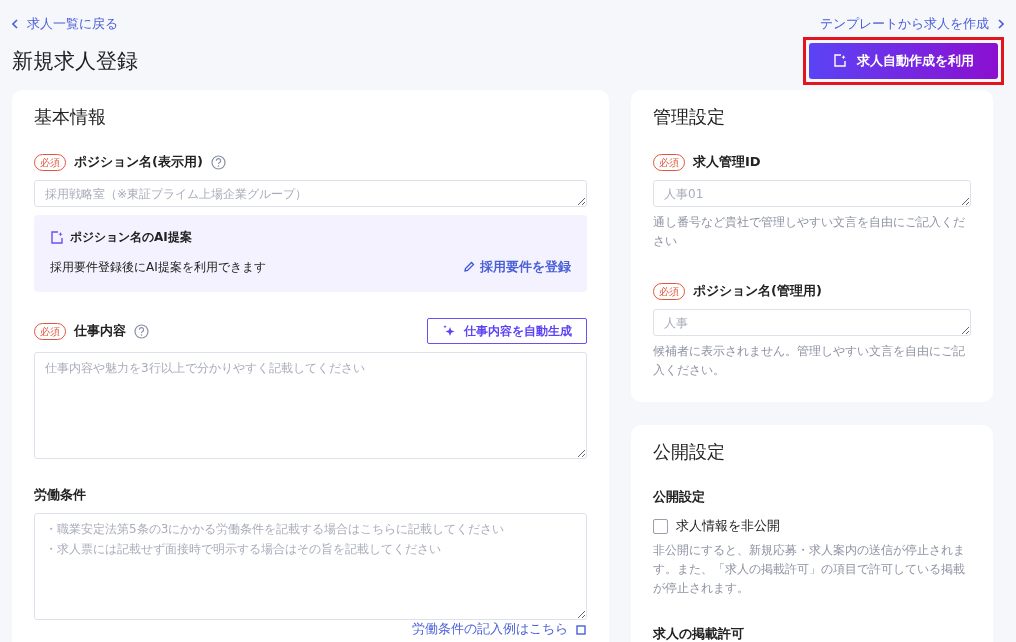  I want to click on input-field: 仕事内容や魅力を3行以上で分かりやすく記載してください, so click(310, 405).